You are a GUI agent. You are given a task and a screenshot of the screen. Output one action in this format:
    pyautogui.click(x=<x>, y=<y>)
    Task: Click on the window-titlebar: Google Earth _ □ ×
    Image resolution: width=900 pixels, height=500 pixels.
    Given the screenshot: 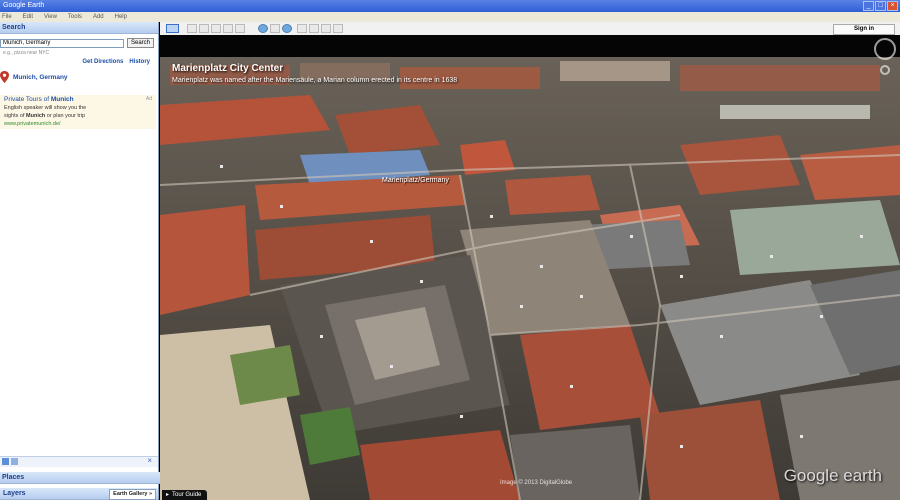 What is the action you would take?
    pyautogui.click(x=450, y=6)
    